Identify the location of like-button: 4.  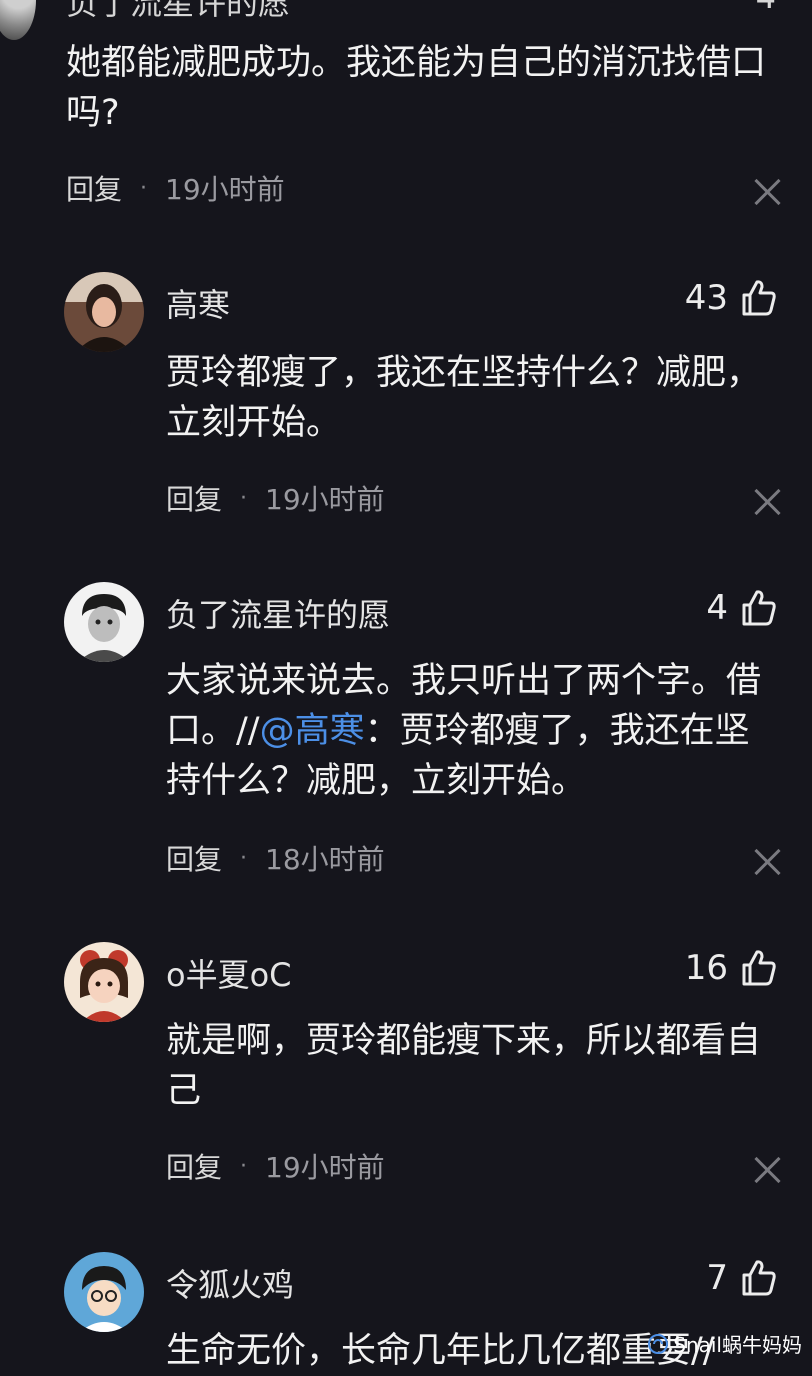
(742, 608).